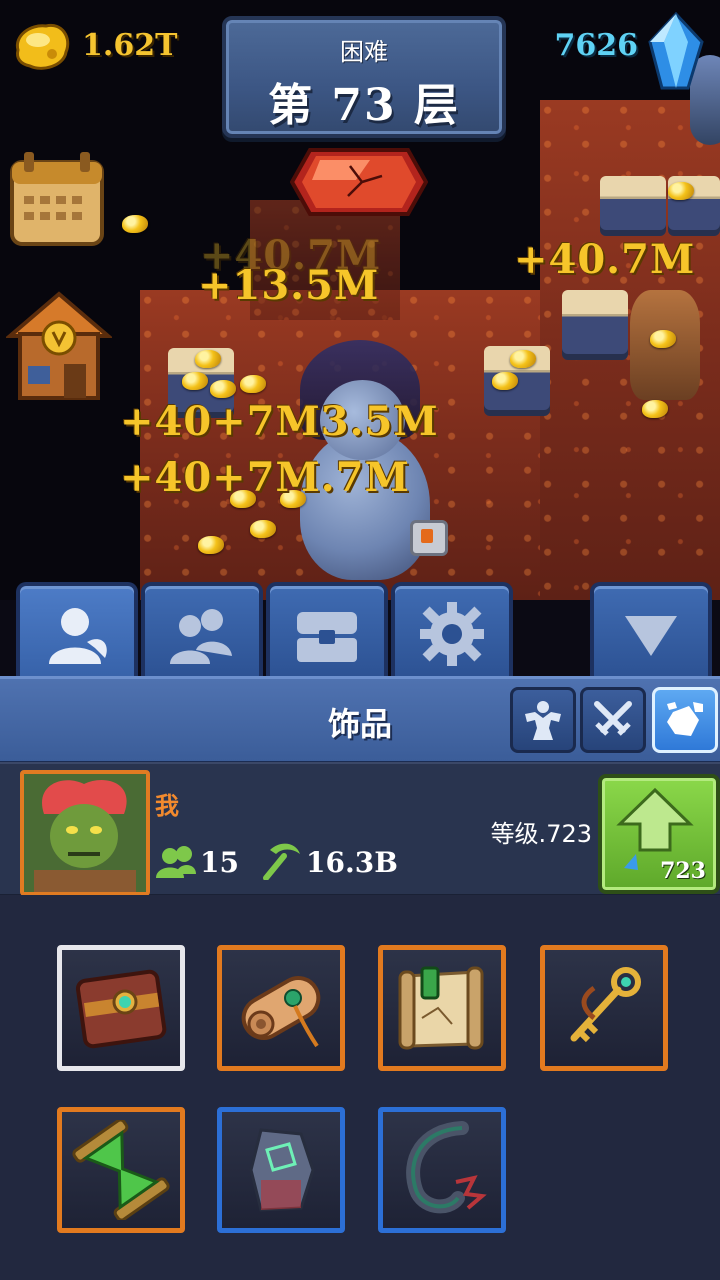  What do you see at coordinates (327, 637) in the screenshot?
I see `chest-icon` at bounding box center [327, 637].